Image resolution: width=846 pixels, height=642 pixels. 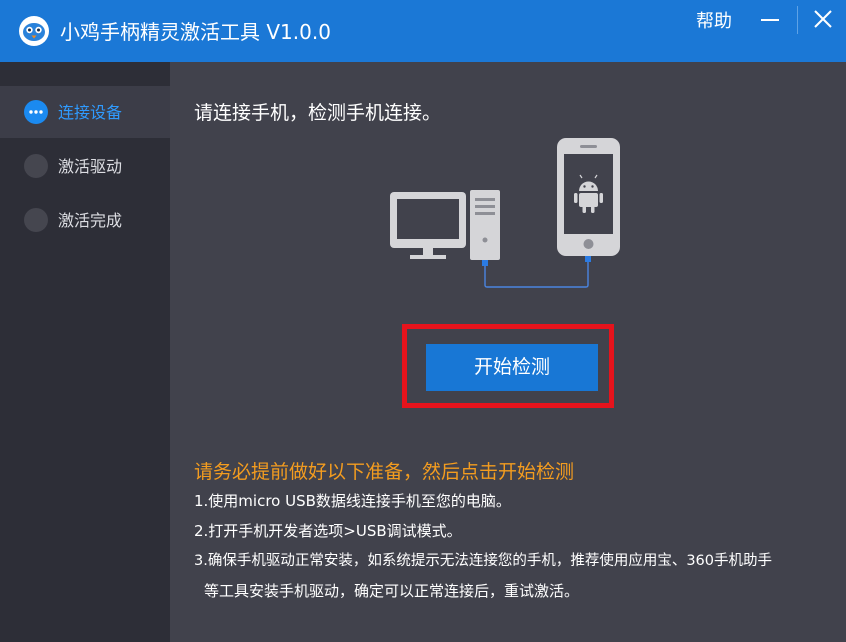 I want to click on device-connection-illustration, so click(x=505, y=213).